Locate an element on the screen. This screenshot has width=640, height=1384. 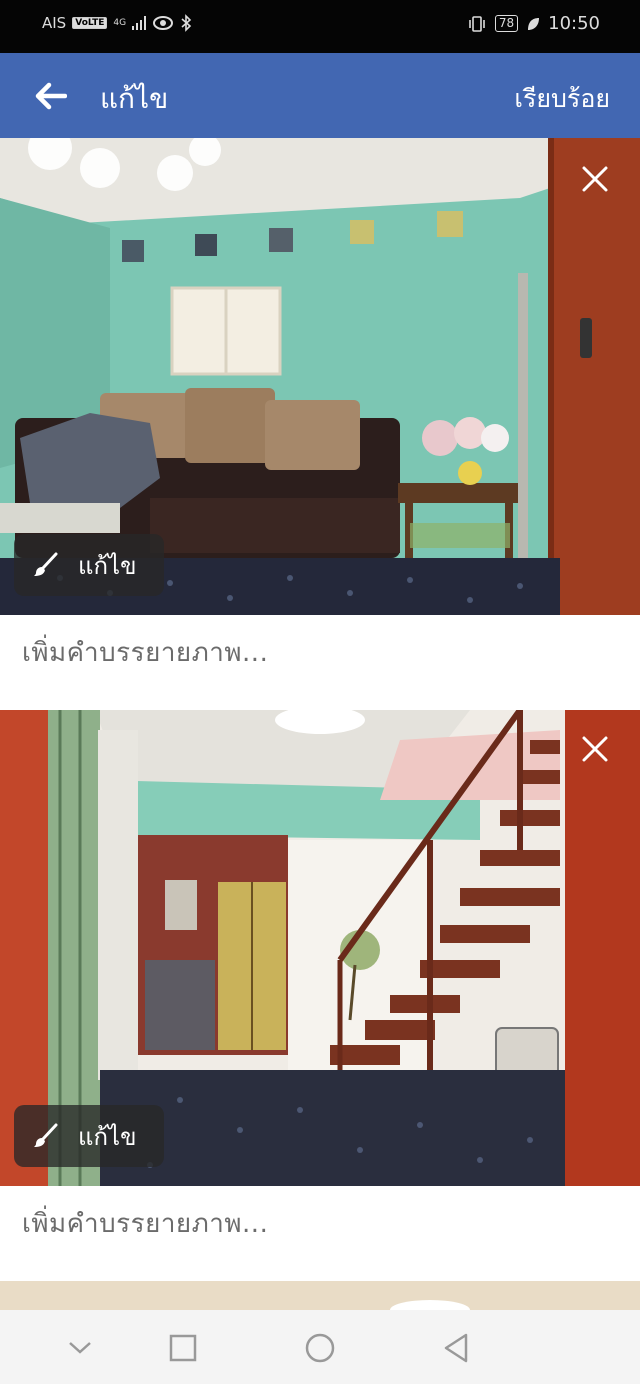
vibrate-icon is located at coordinates (477, 24).